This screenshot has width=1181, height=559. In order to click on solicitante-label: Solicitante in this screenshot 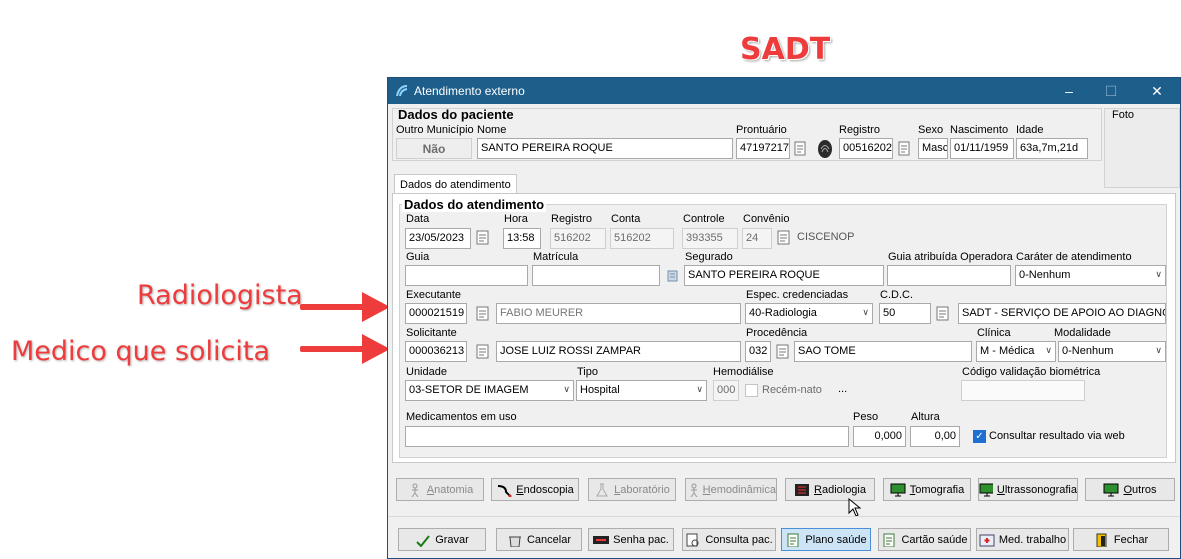, I will do `click(431, 333)`.